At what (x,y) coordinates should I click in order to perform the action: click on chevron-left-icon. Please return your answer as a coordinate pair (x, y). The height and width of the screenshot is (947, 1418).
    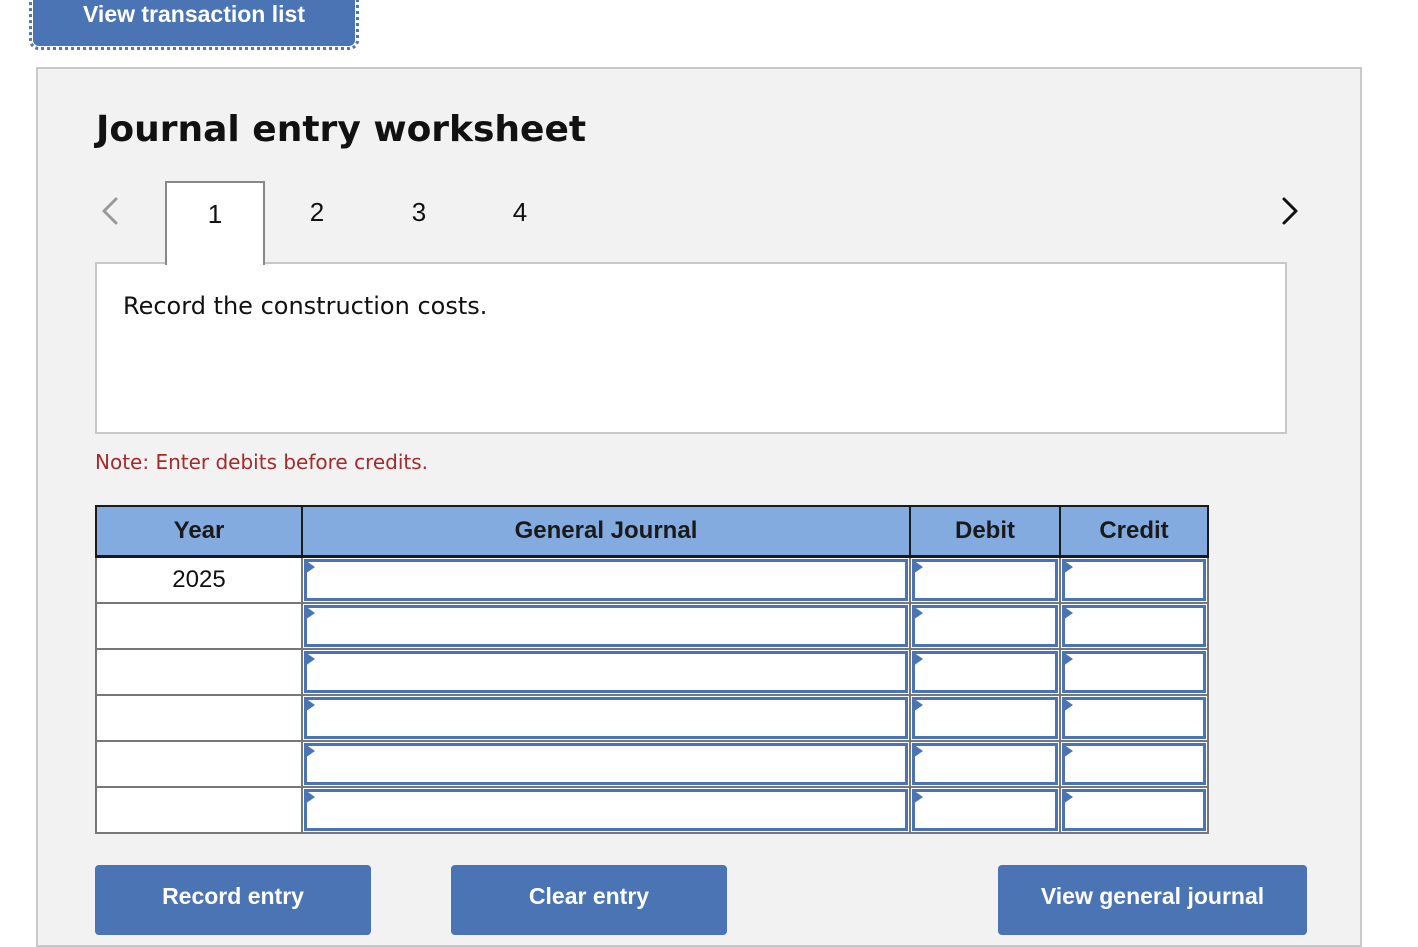
    Looking at the image, I should click on (110, 211).